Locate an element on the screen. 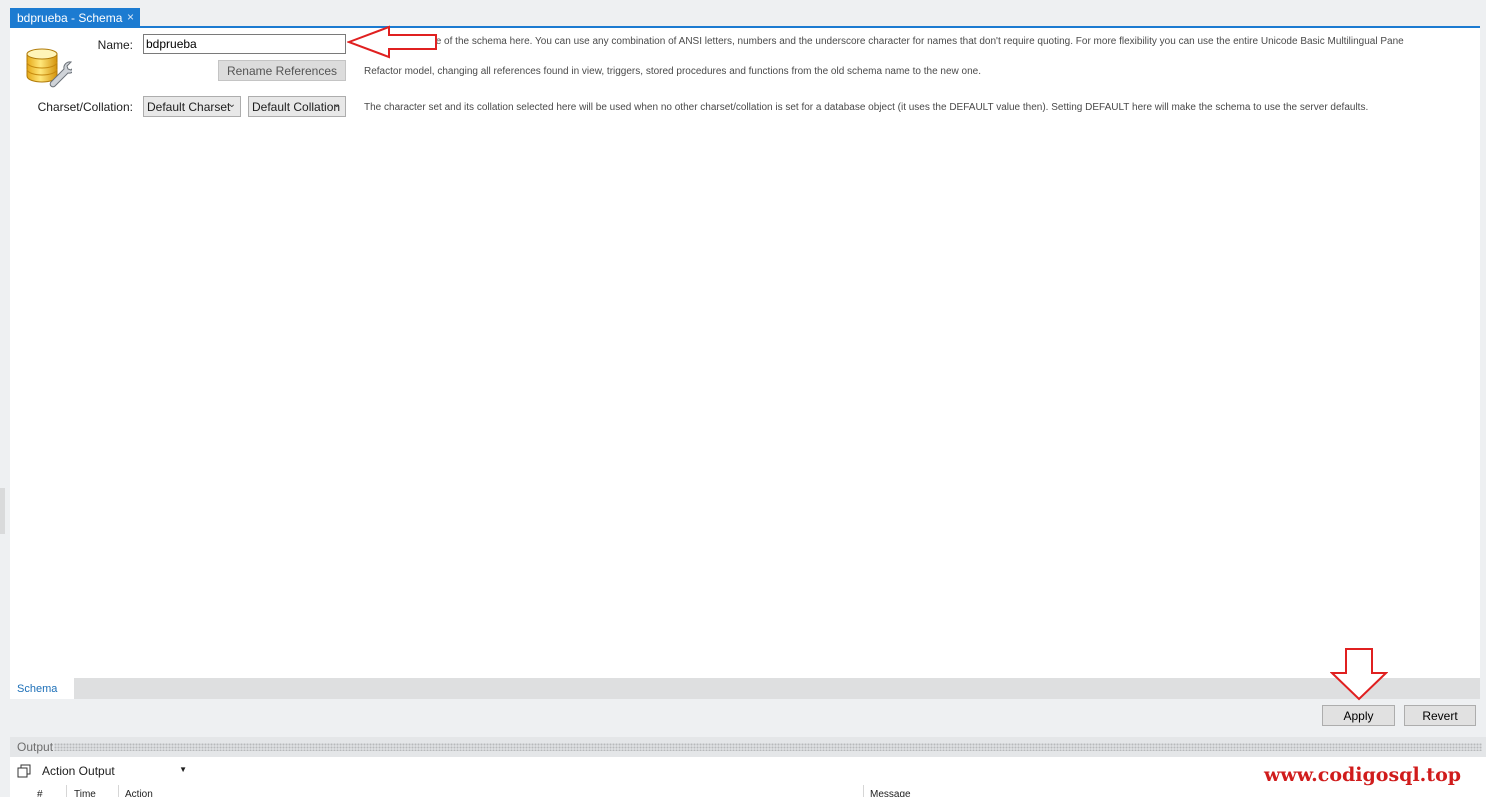 This screenshot has height=797, width=1486. charset-select: Default Charset ⌄ is located at coordinates (192, 106).